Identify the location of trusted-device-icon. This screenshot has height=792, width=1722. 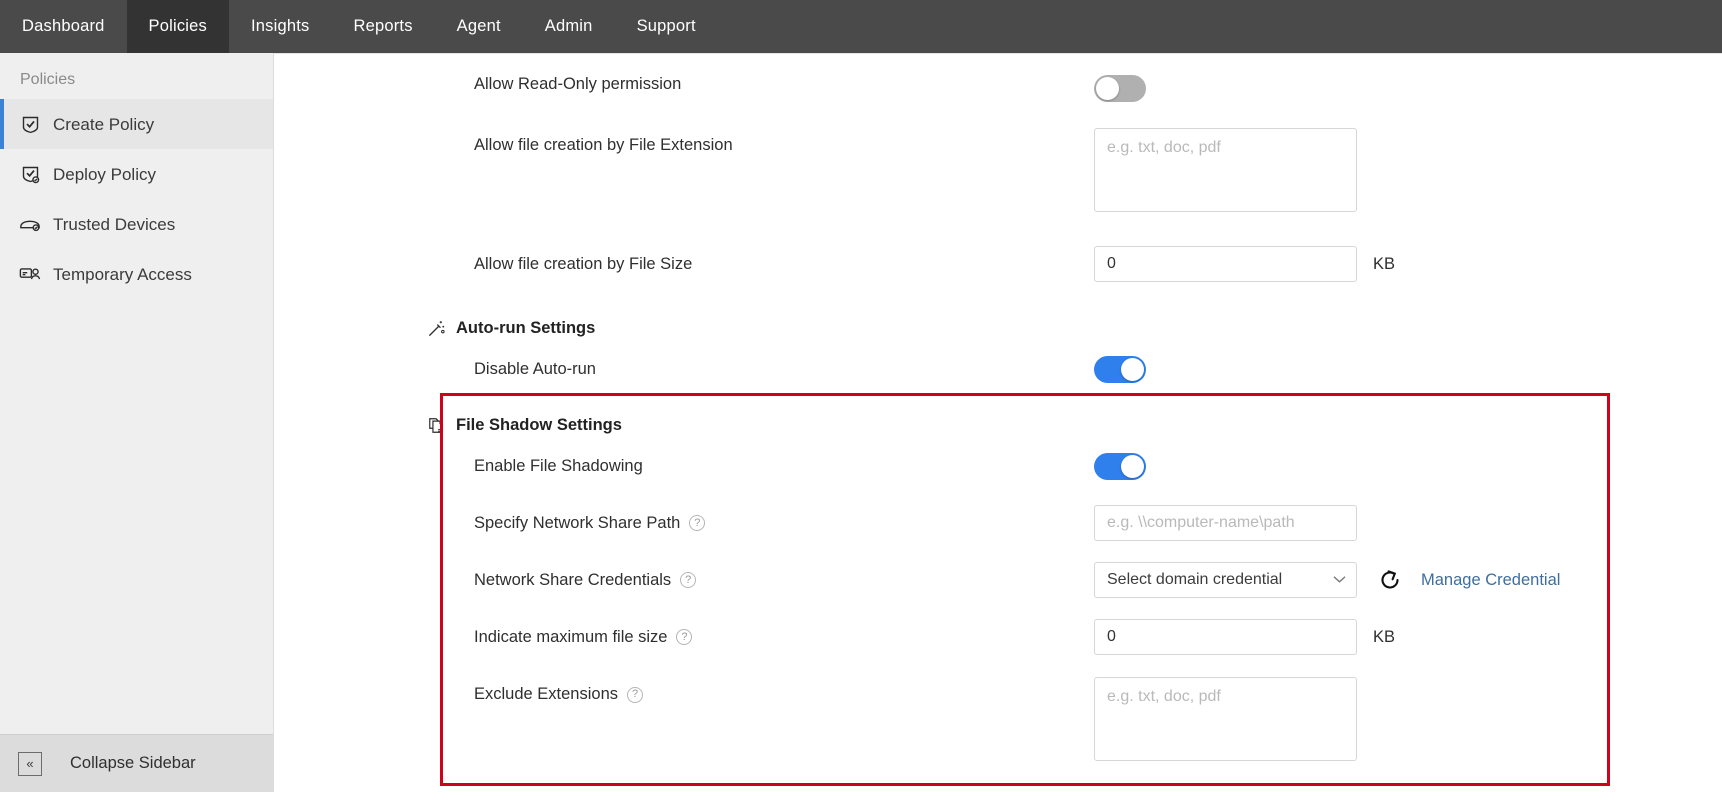
(30, 224).